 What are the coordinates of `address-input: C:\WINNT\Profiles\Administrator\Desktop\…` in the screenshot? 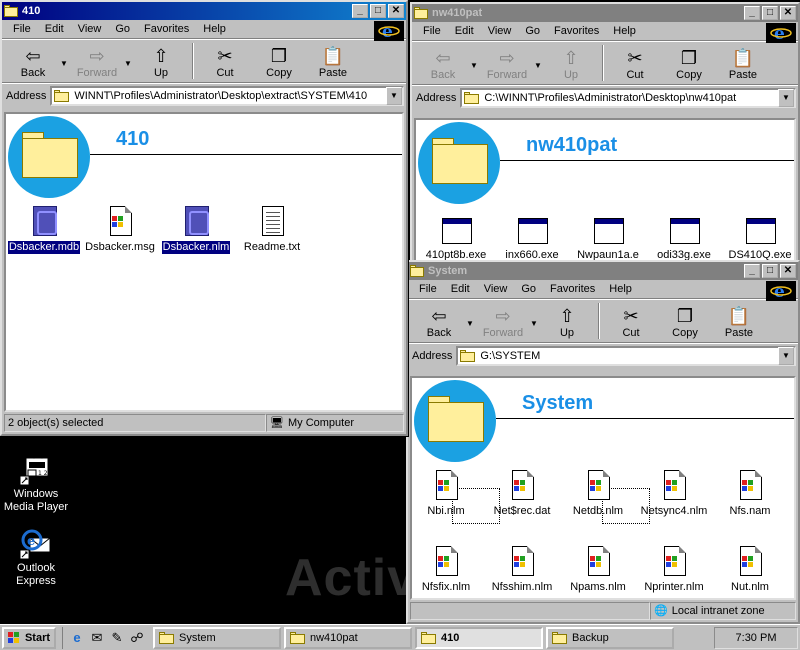 It's located at (628, 97).